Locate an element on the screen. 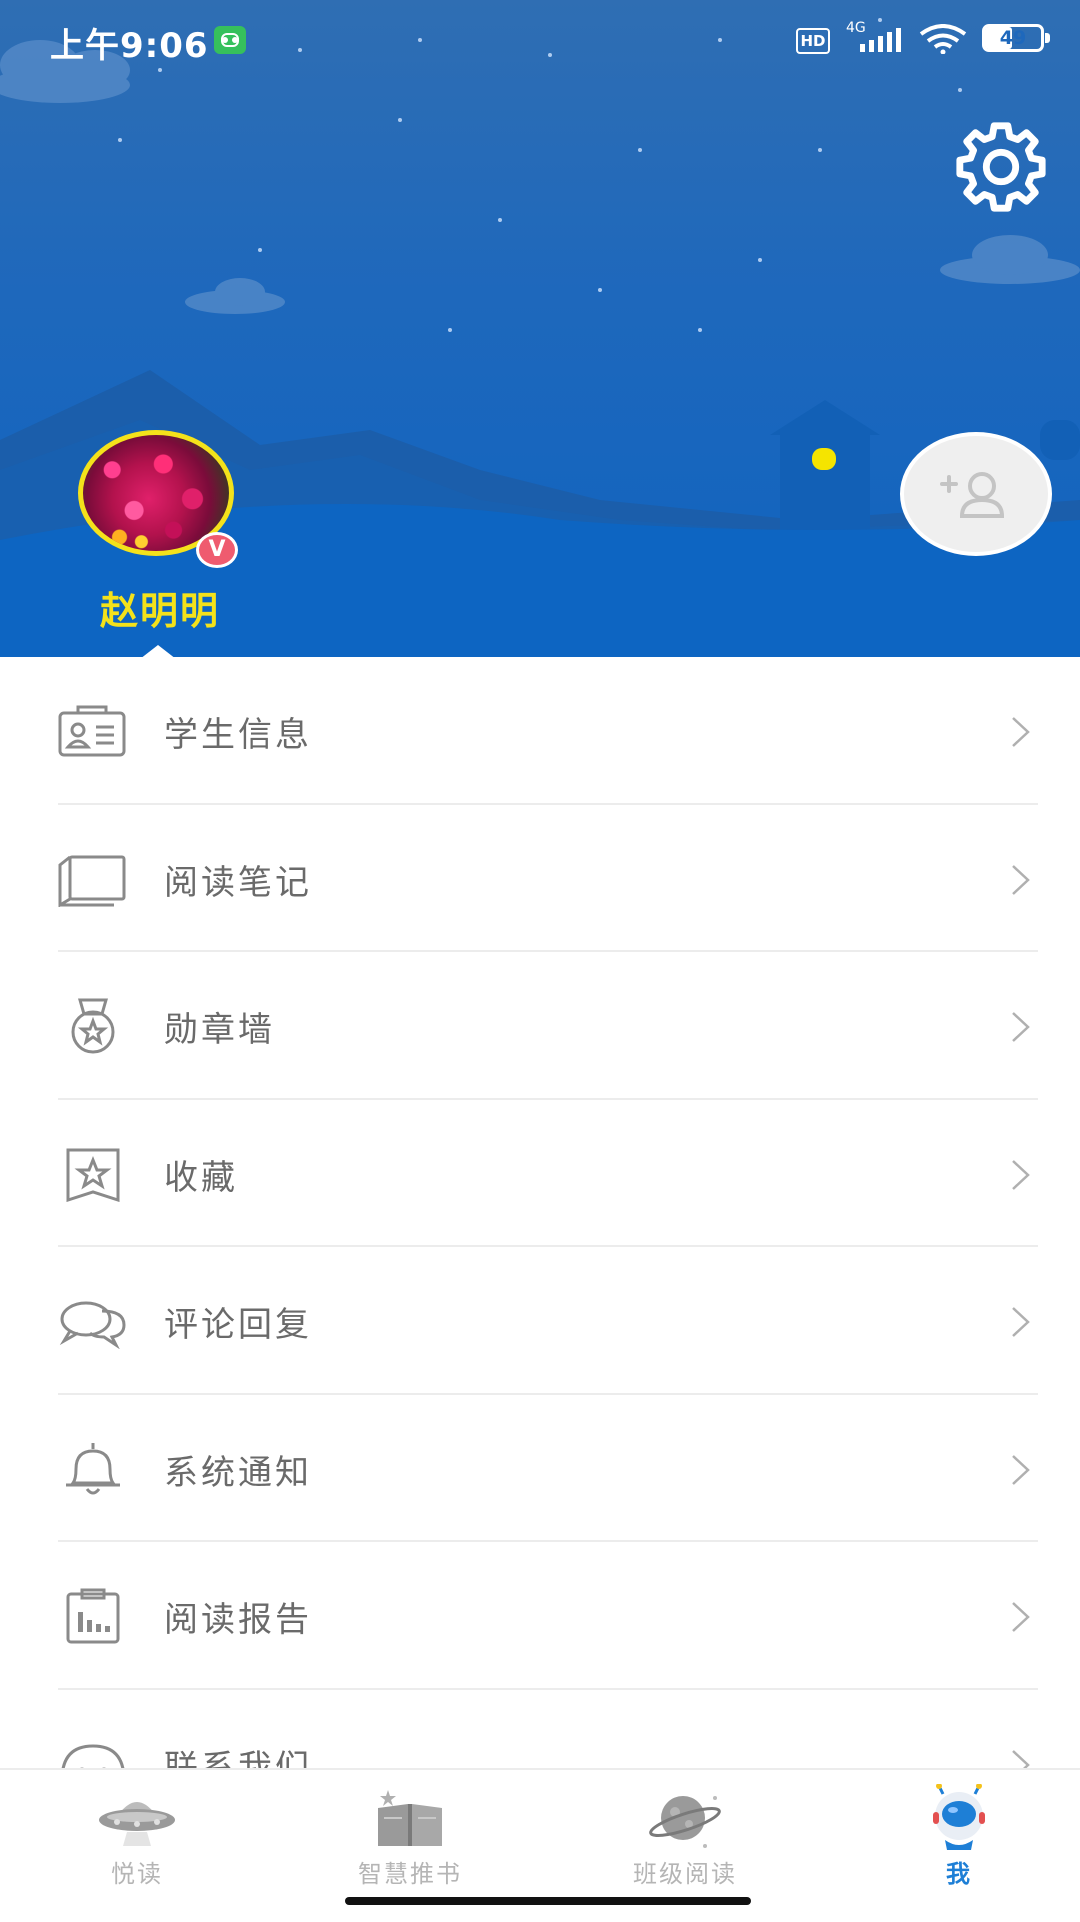 Image resolution: width=1080 pixels, height=1922 pixels. user-name: 赵明明 is located at coordinates (159, 611).